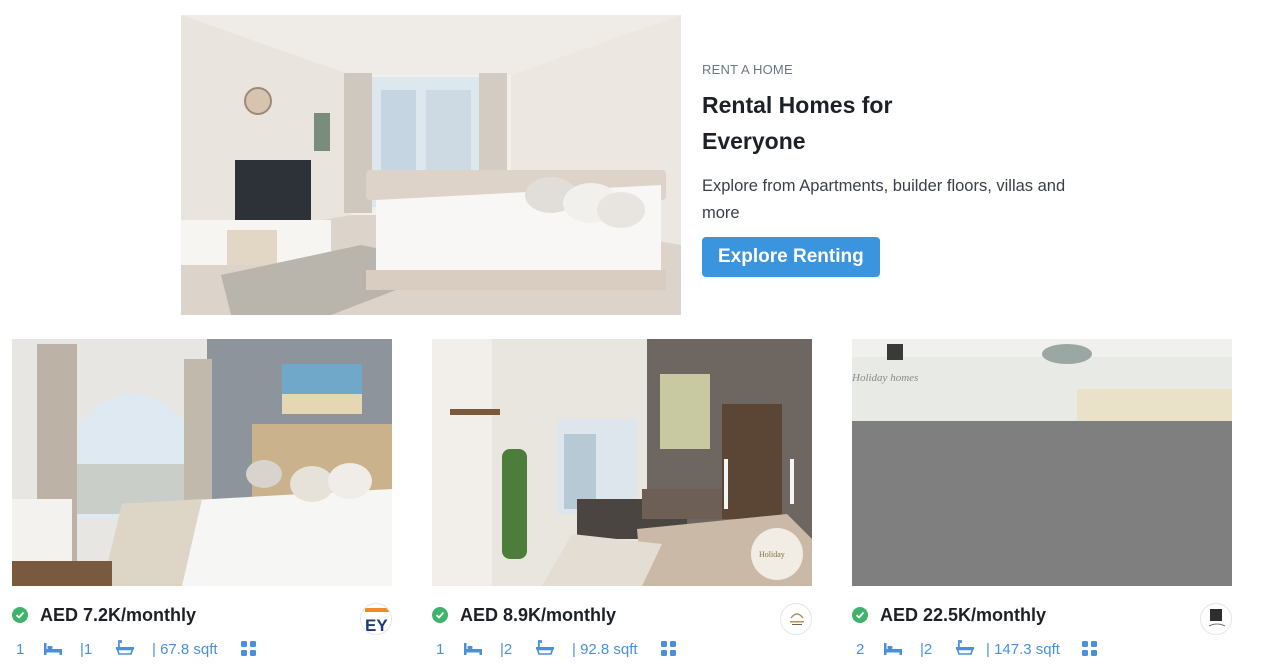 The image size is (1262, 668). Describe the element at coordinates (963, 615) in the screenshot. I see `listing-price: AED 22.5K/monthly` at that location.